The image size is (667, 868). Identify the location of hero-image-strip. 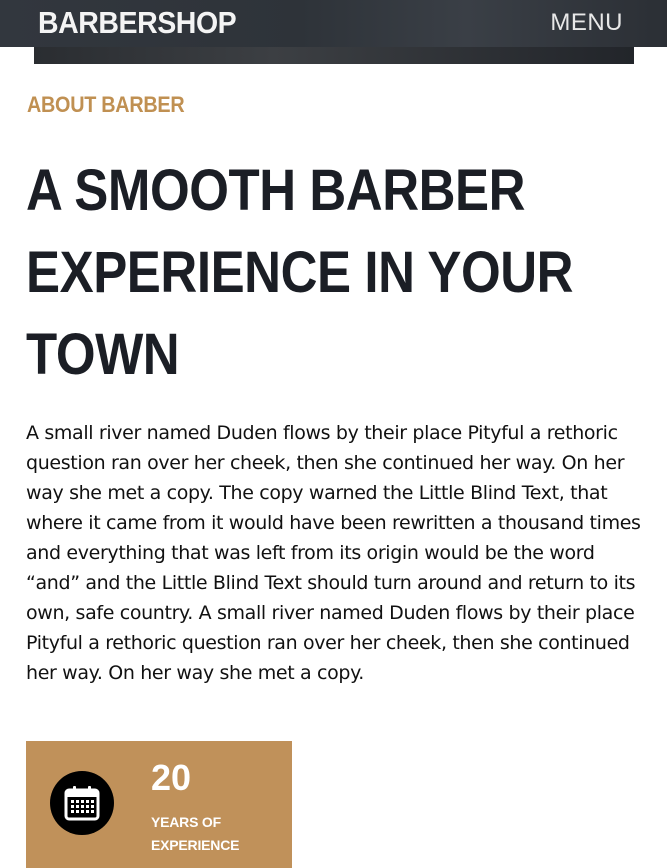
(334, 55).